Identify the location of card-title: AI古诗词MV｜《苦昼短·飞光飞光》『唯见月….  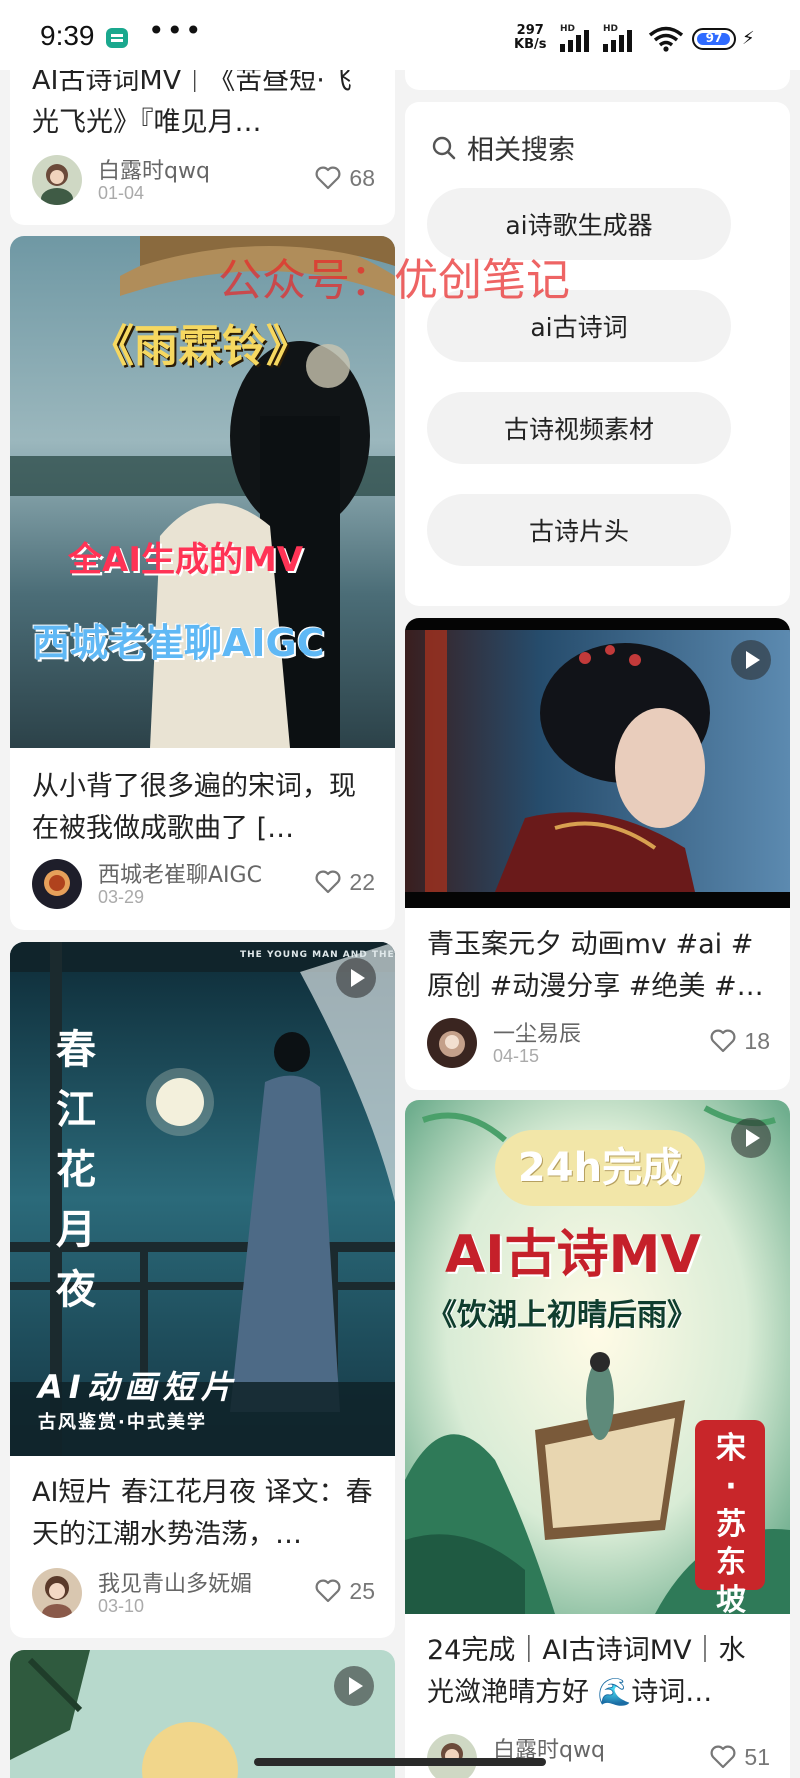
(192, 101).